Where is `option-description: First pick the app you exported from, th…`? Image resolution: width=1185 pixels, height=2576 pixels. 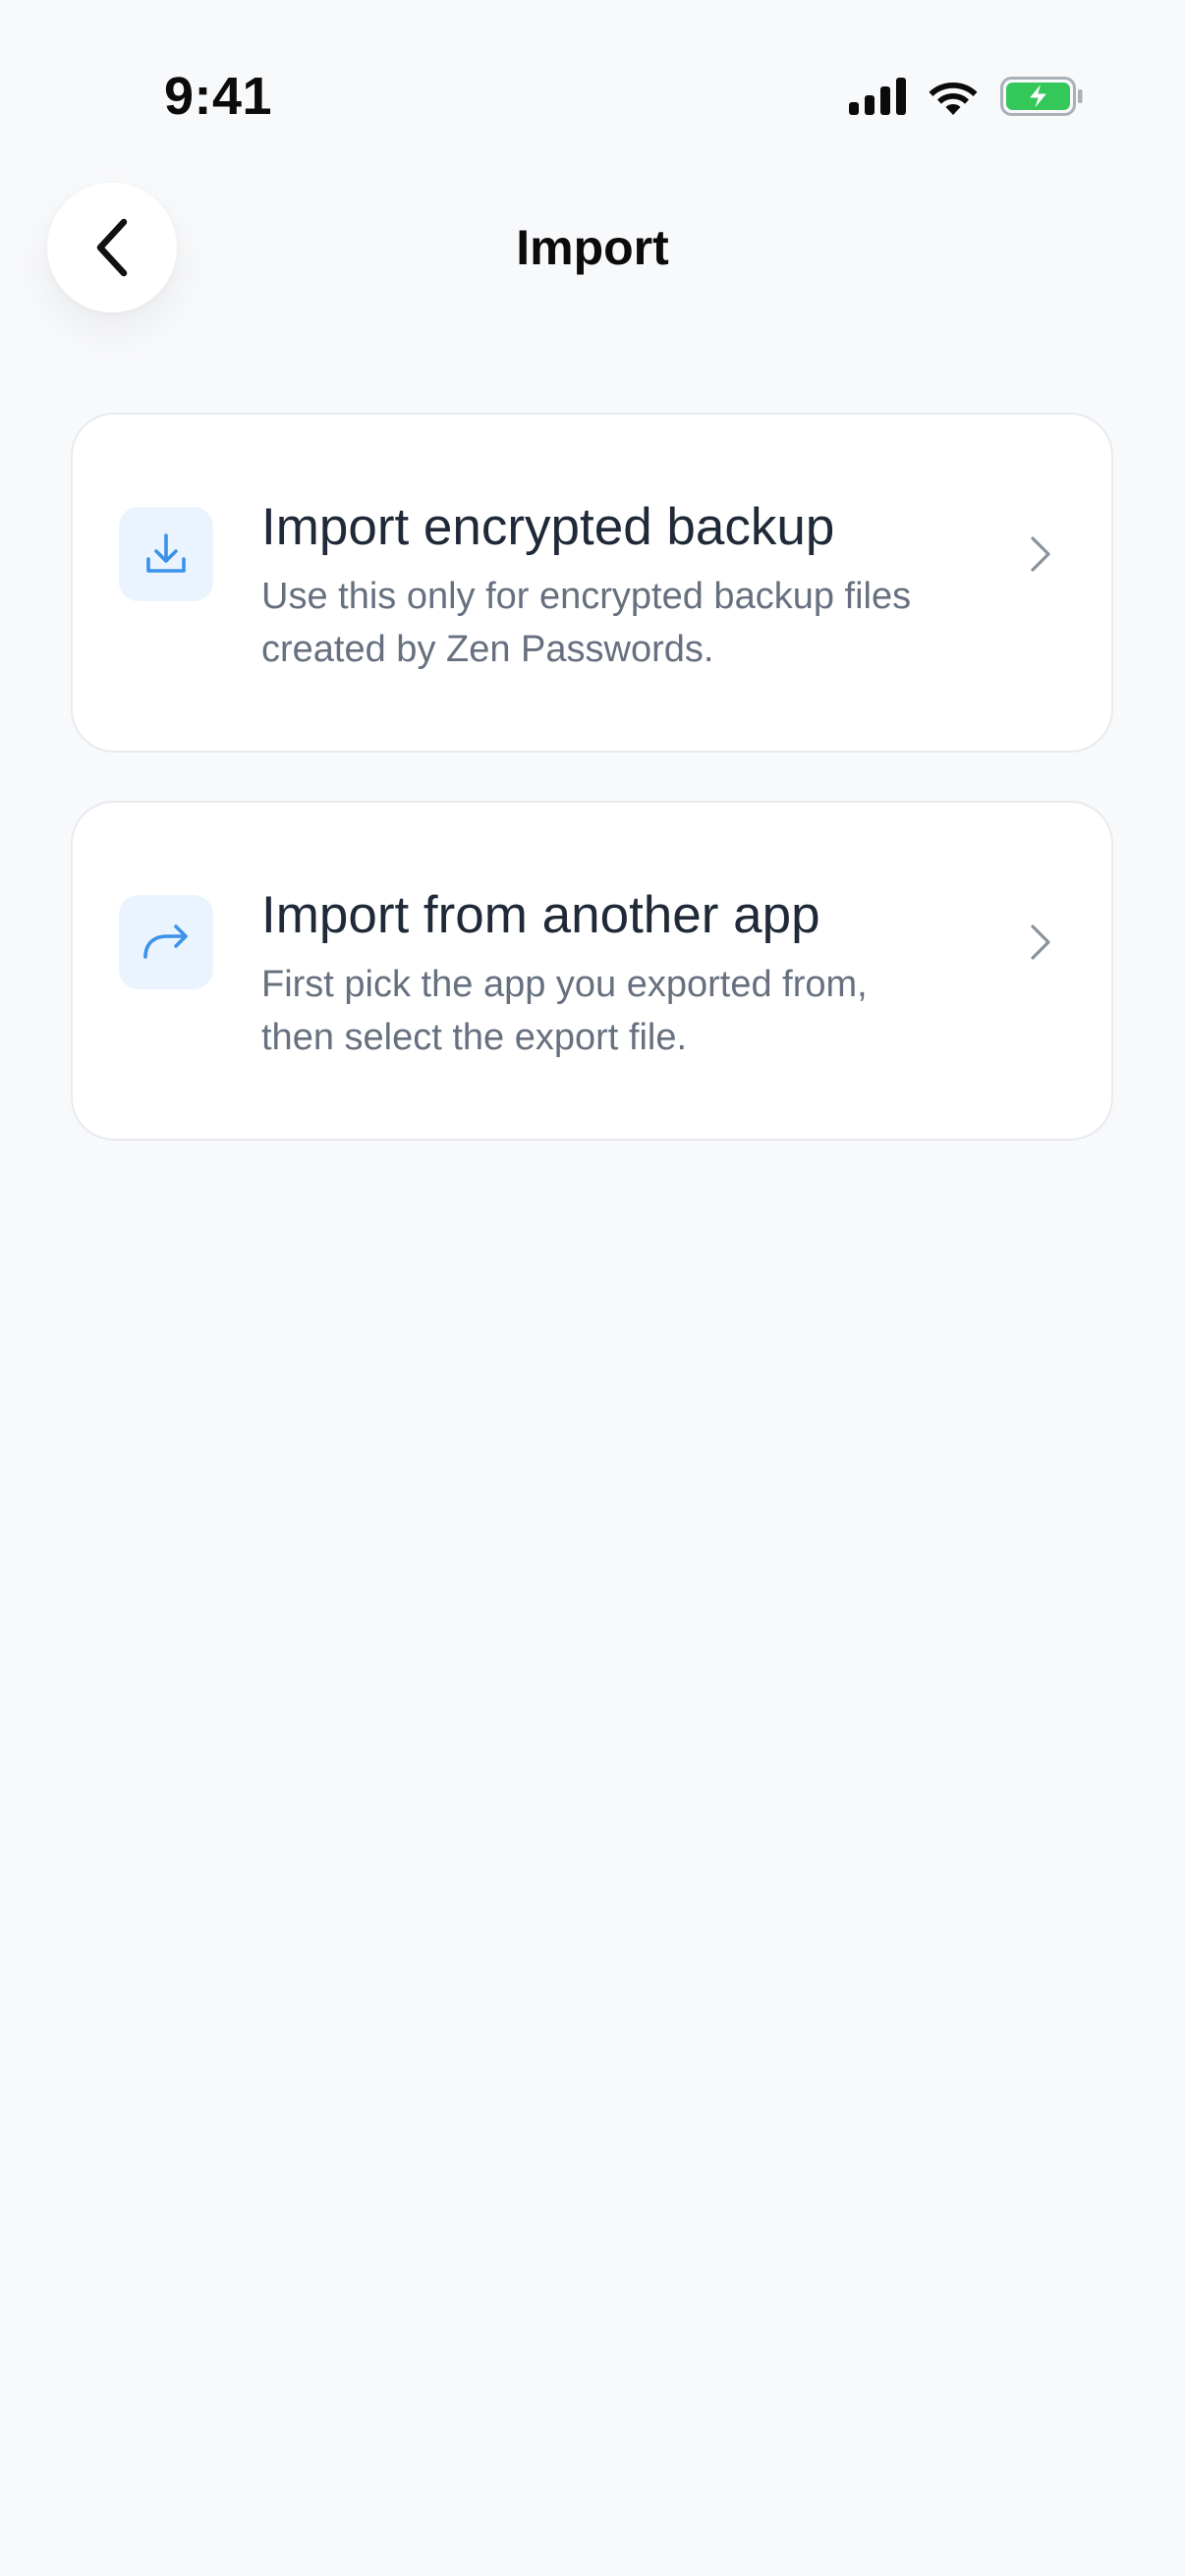
option-description: First pick the app you exported from, th… is located at coordinates (565, 1011).